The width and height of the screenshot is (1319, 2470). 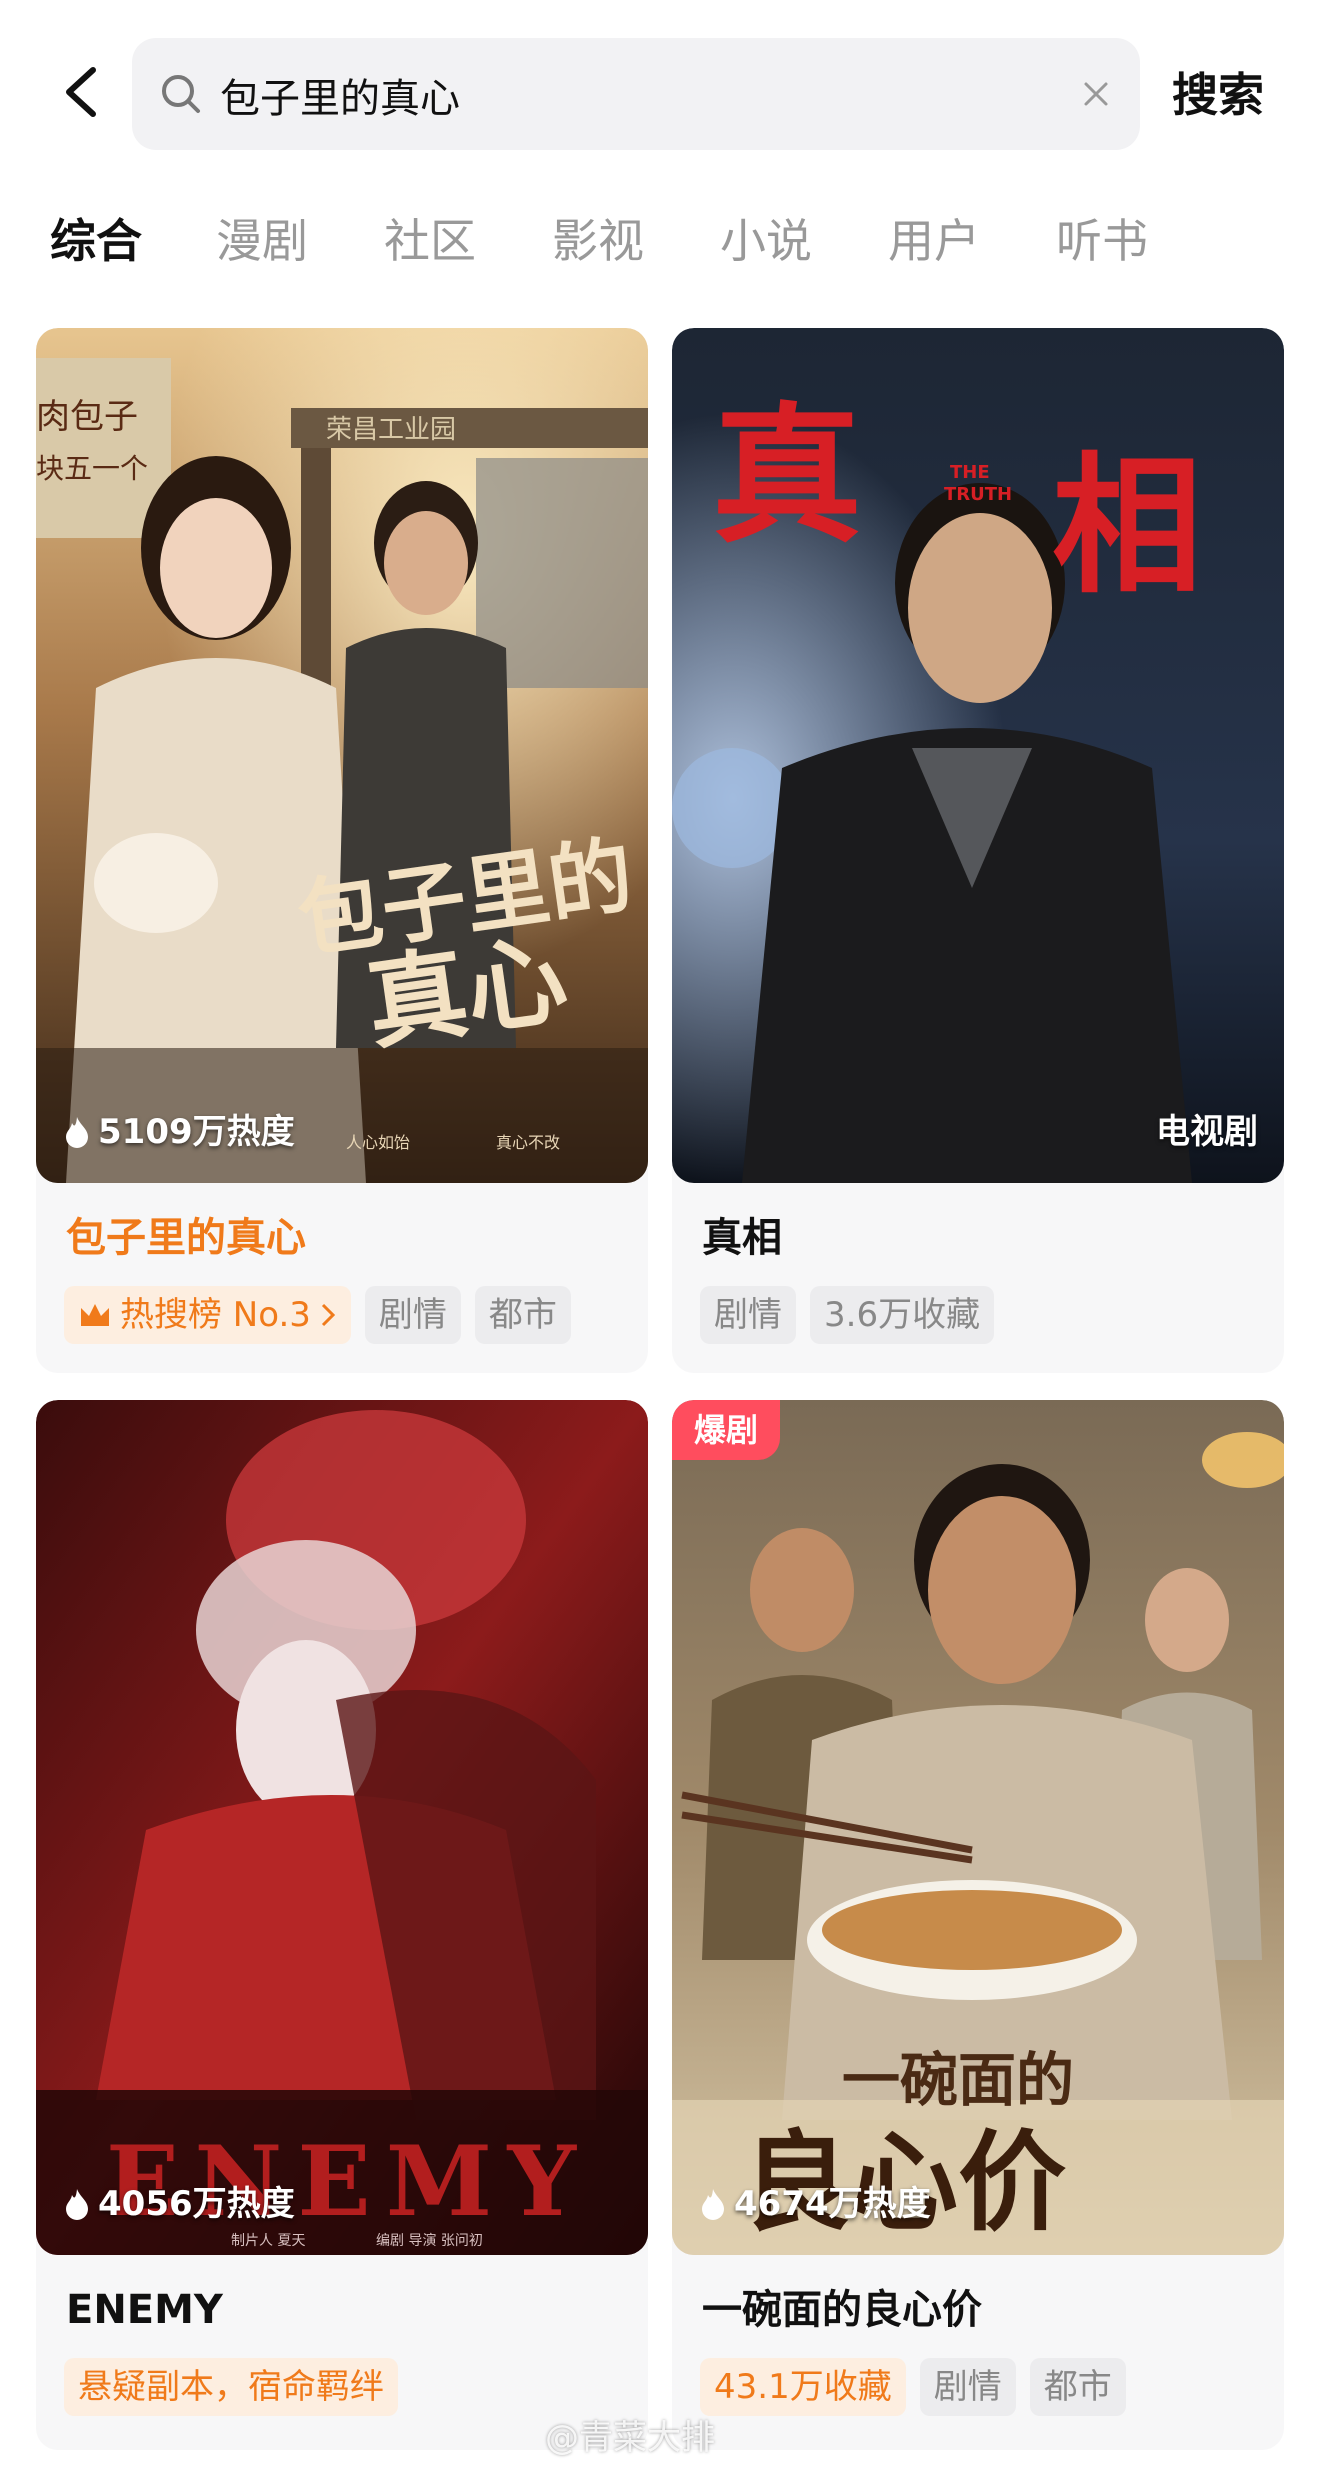 I want to click on poster-gate-text: 荣昌工业园, so click(x=391, y=430).